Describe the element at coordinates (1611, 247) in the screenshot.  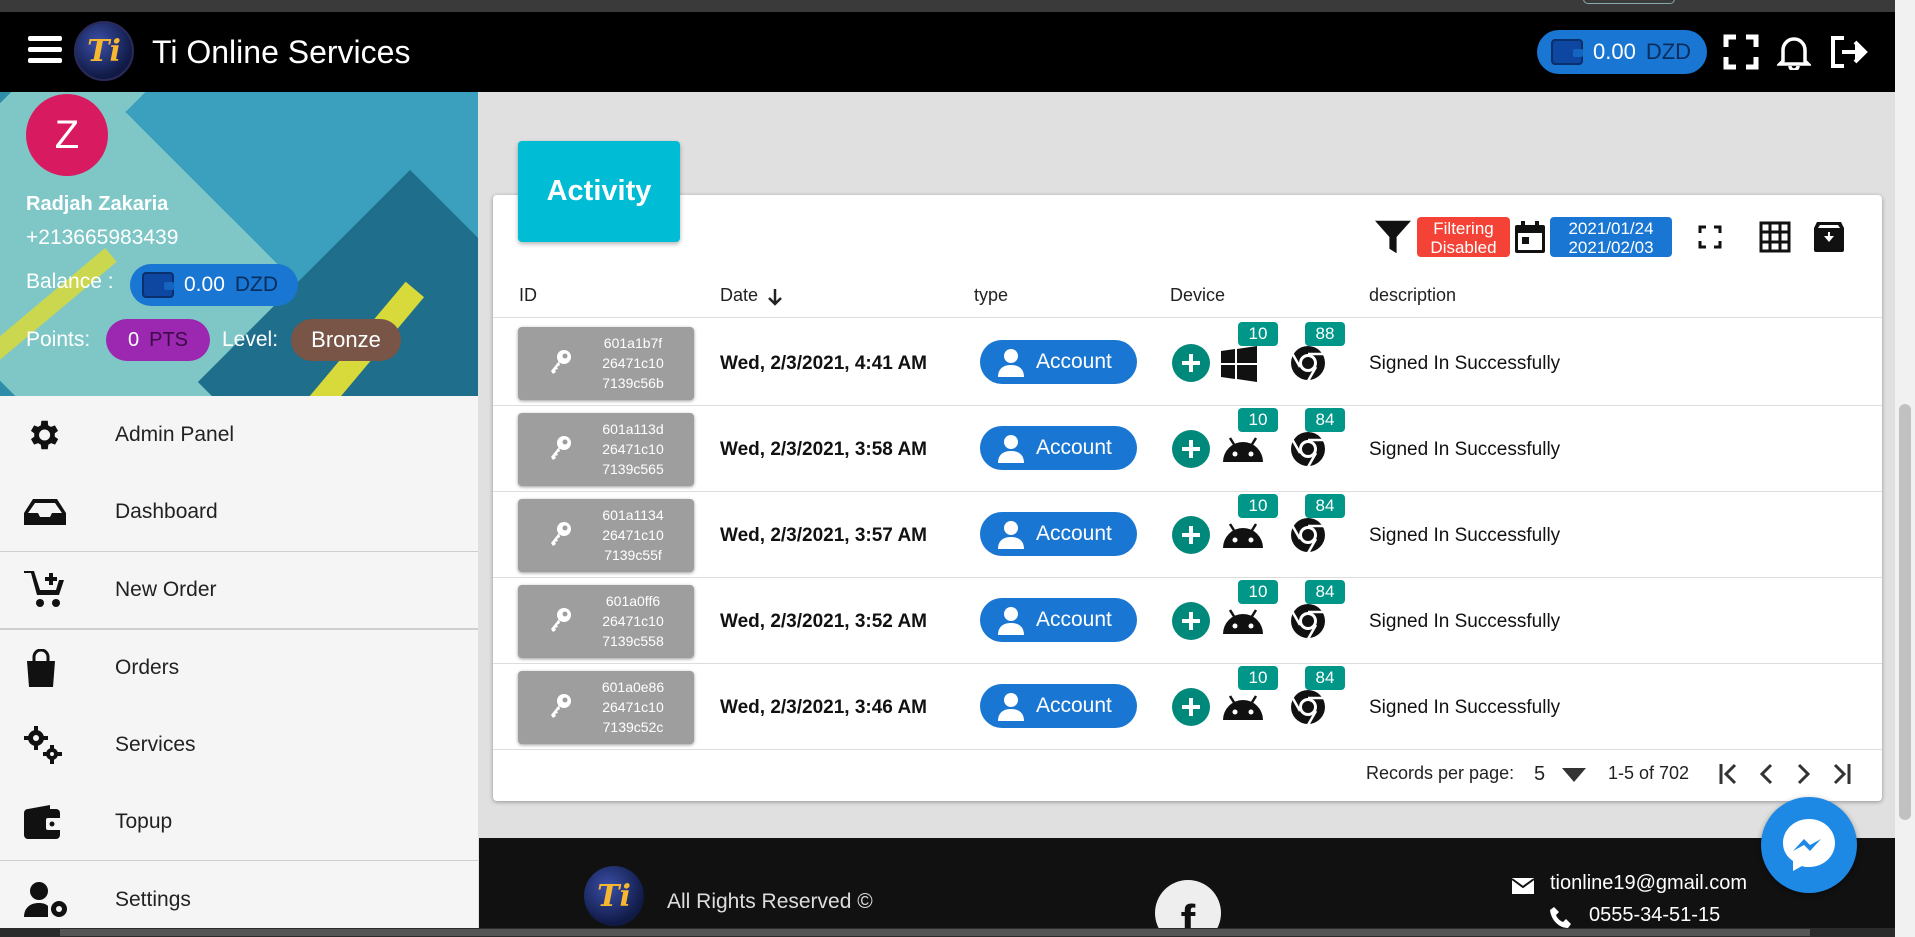
I see `date-to: 2021/02/03` at that location.